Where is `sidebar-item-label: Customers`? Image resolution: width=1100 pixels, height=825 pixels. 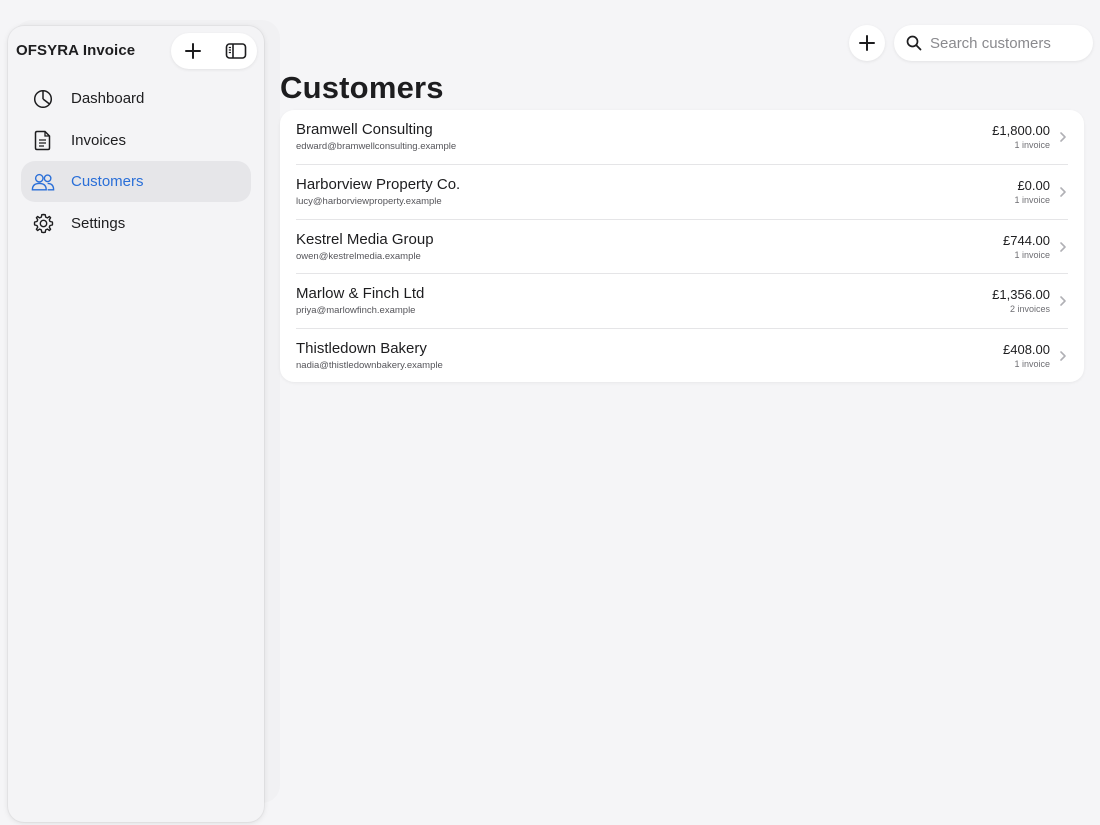
sidebar-item-label: Customers is located at coordinates (107, 182).